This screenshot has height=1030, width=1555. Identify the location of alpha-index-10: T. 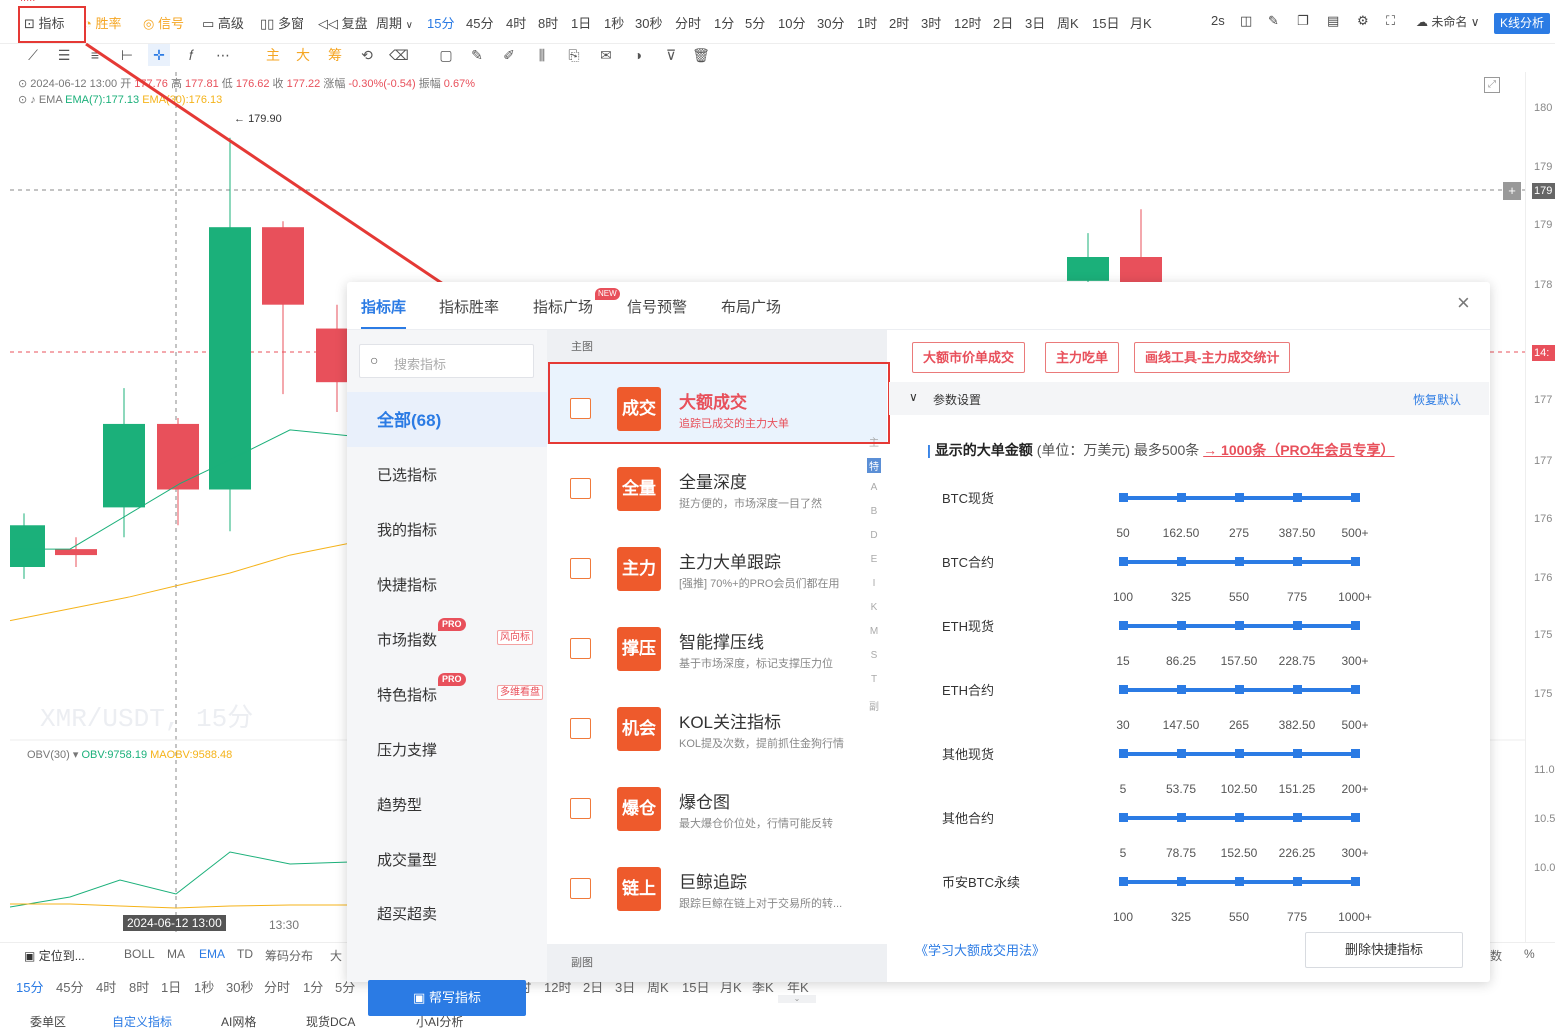
(874, 679).